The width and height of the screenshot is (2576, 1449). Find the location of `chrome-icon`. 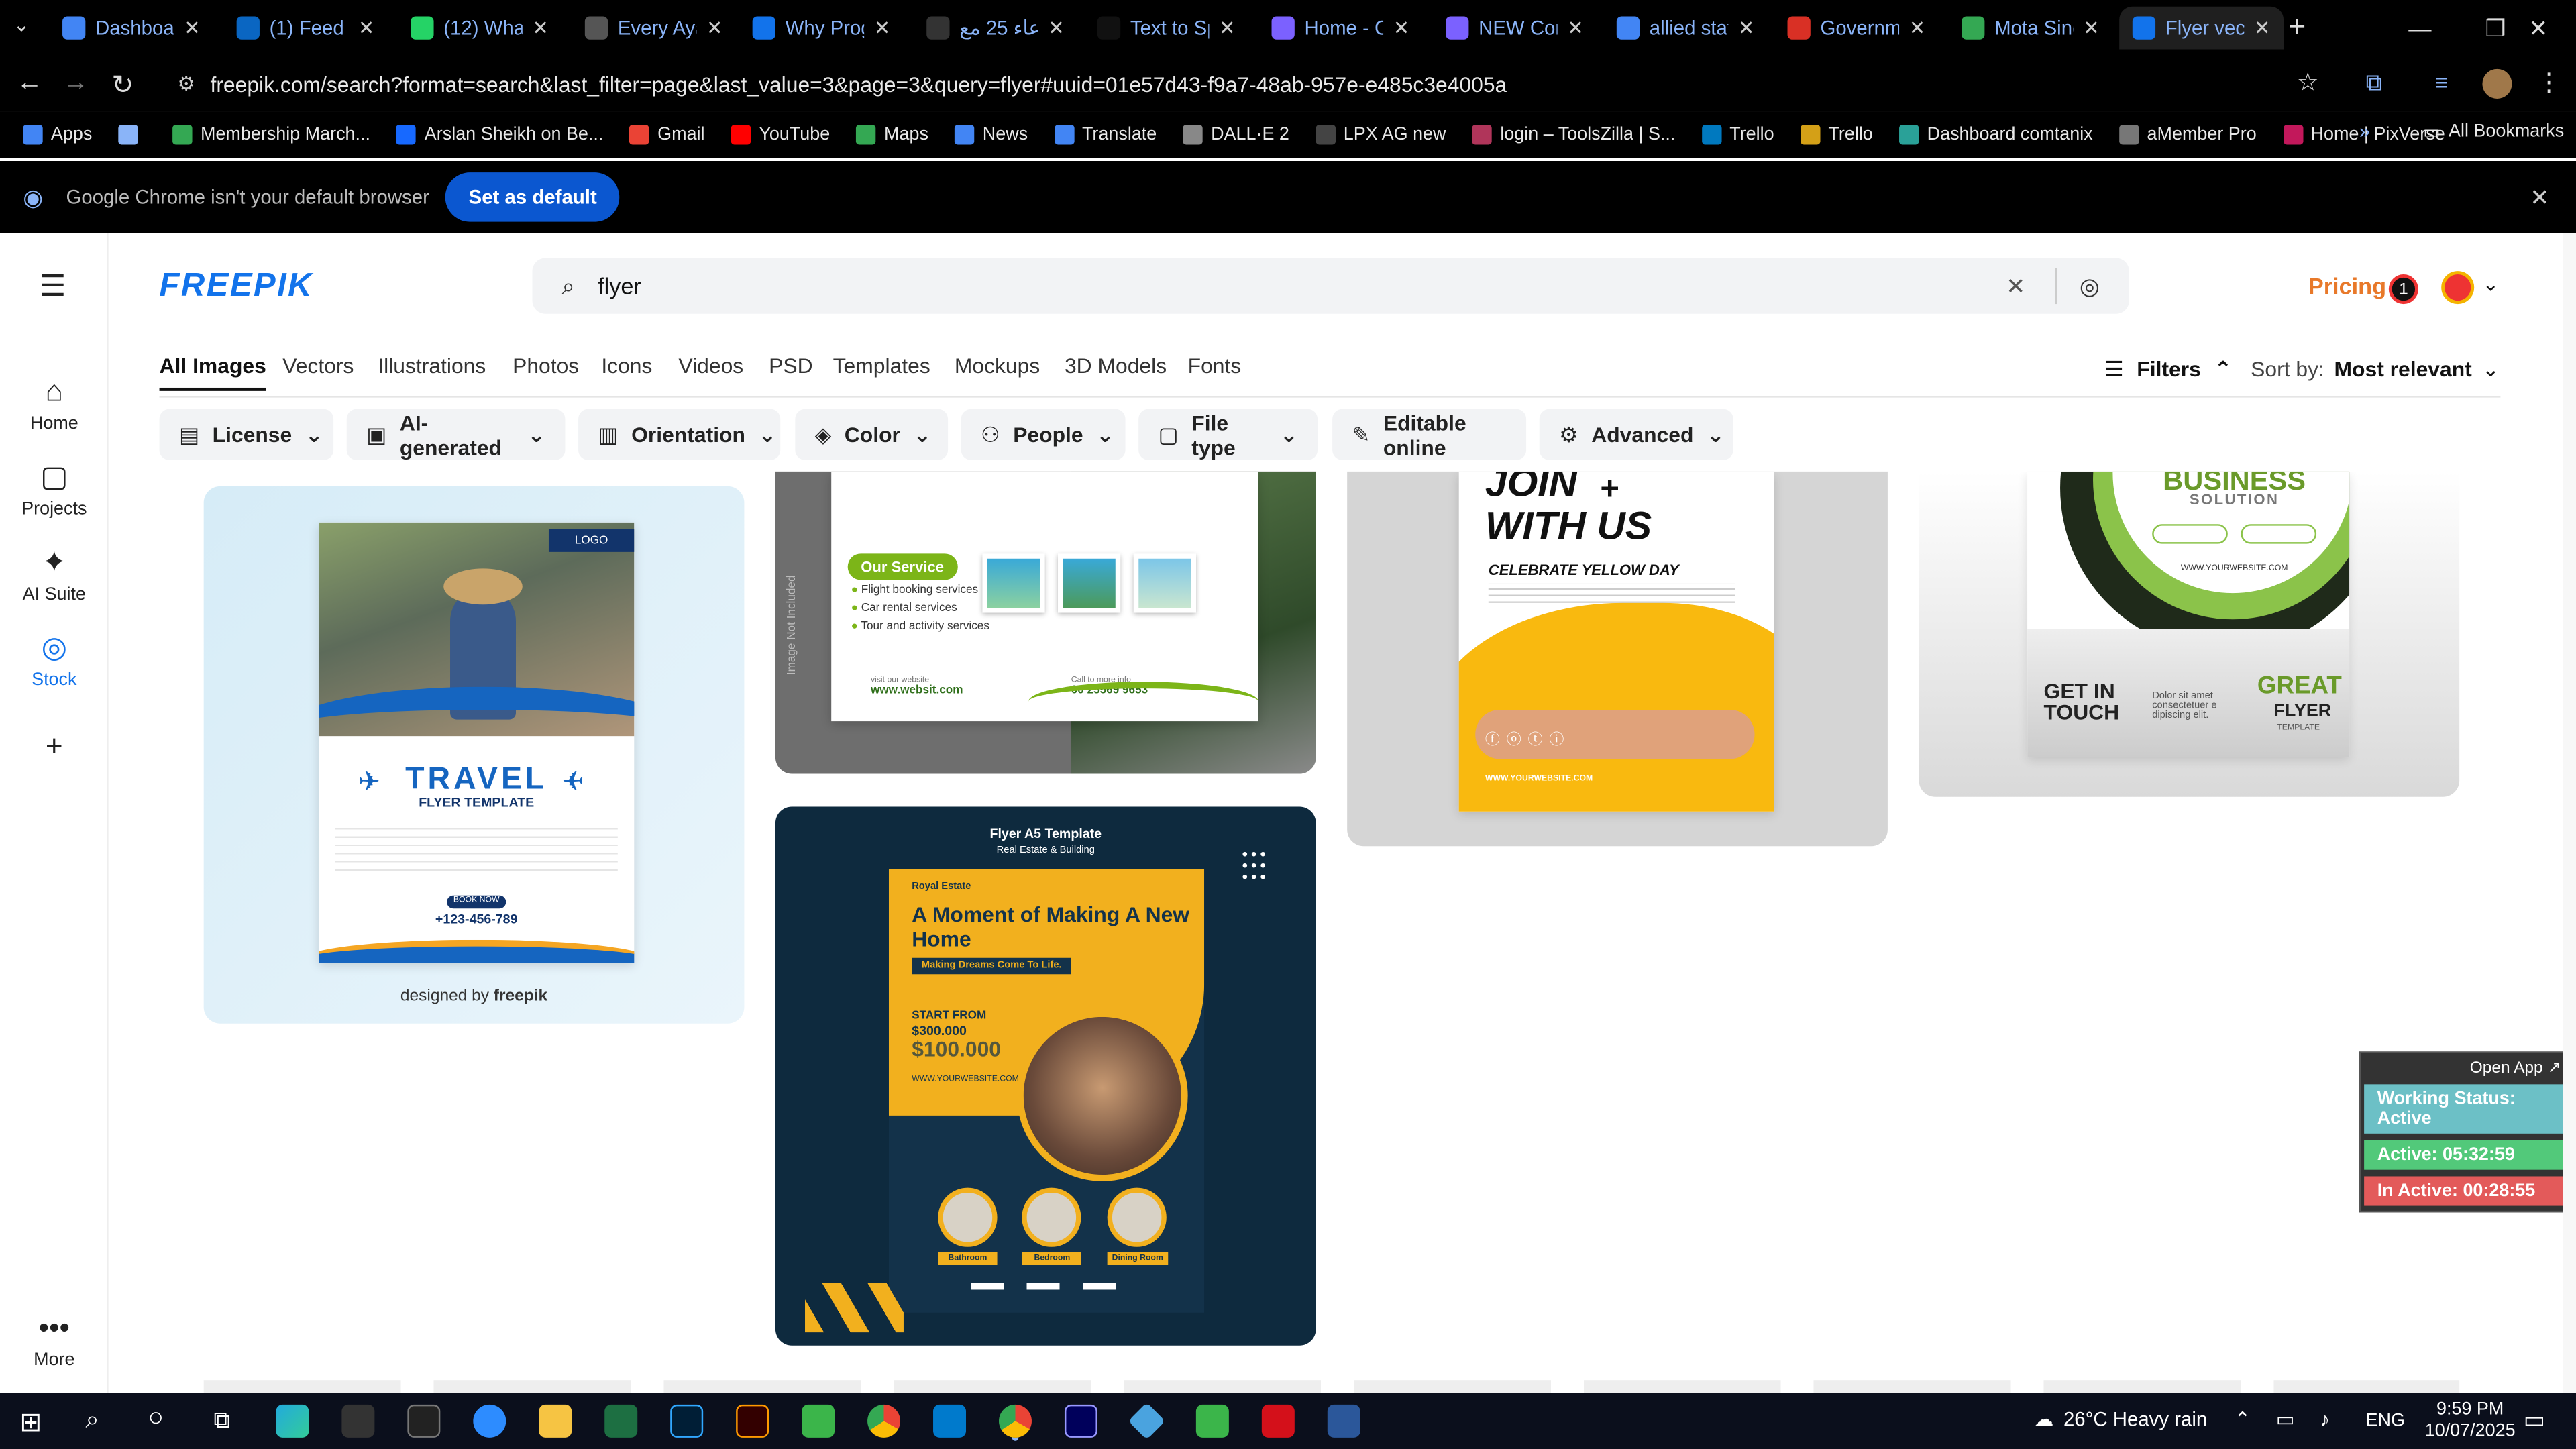

chrome-icon is located at coordinates (884, 1421).